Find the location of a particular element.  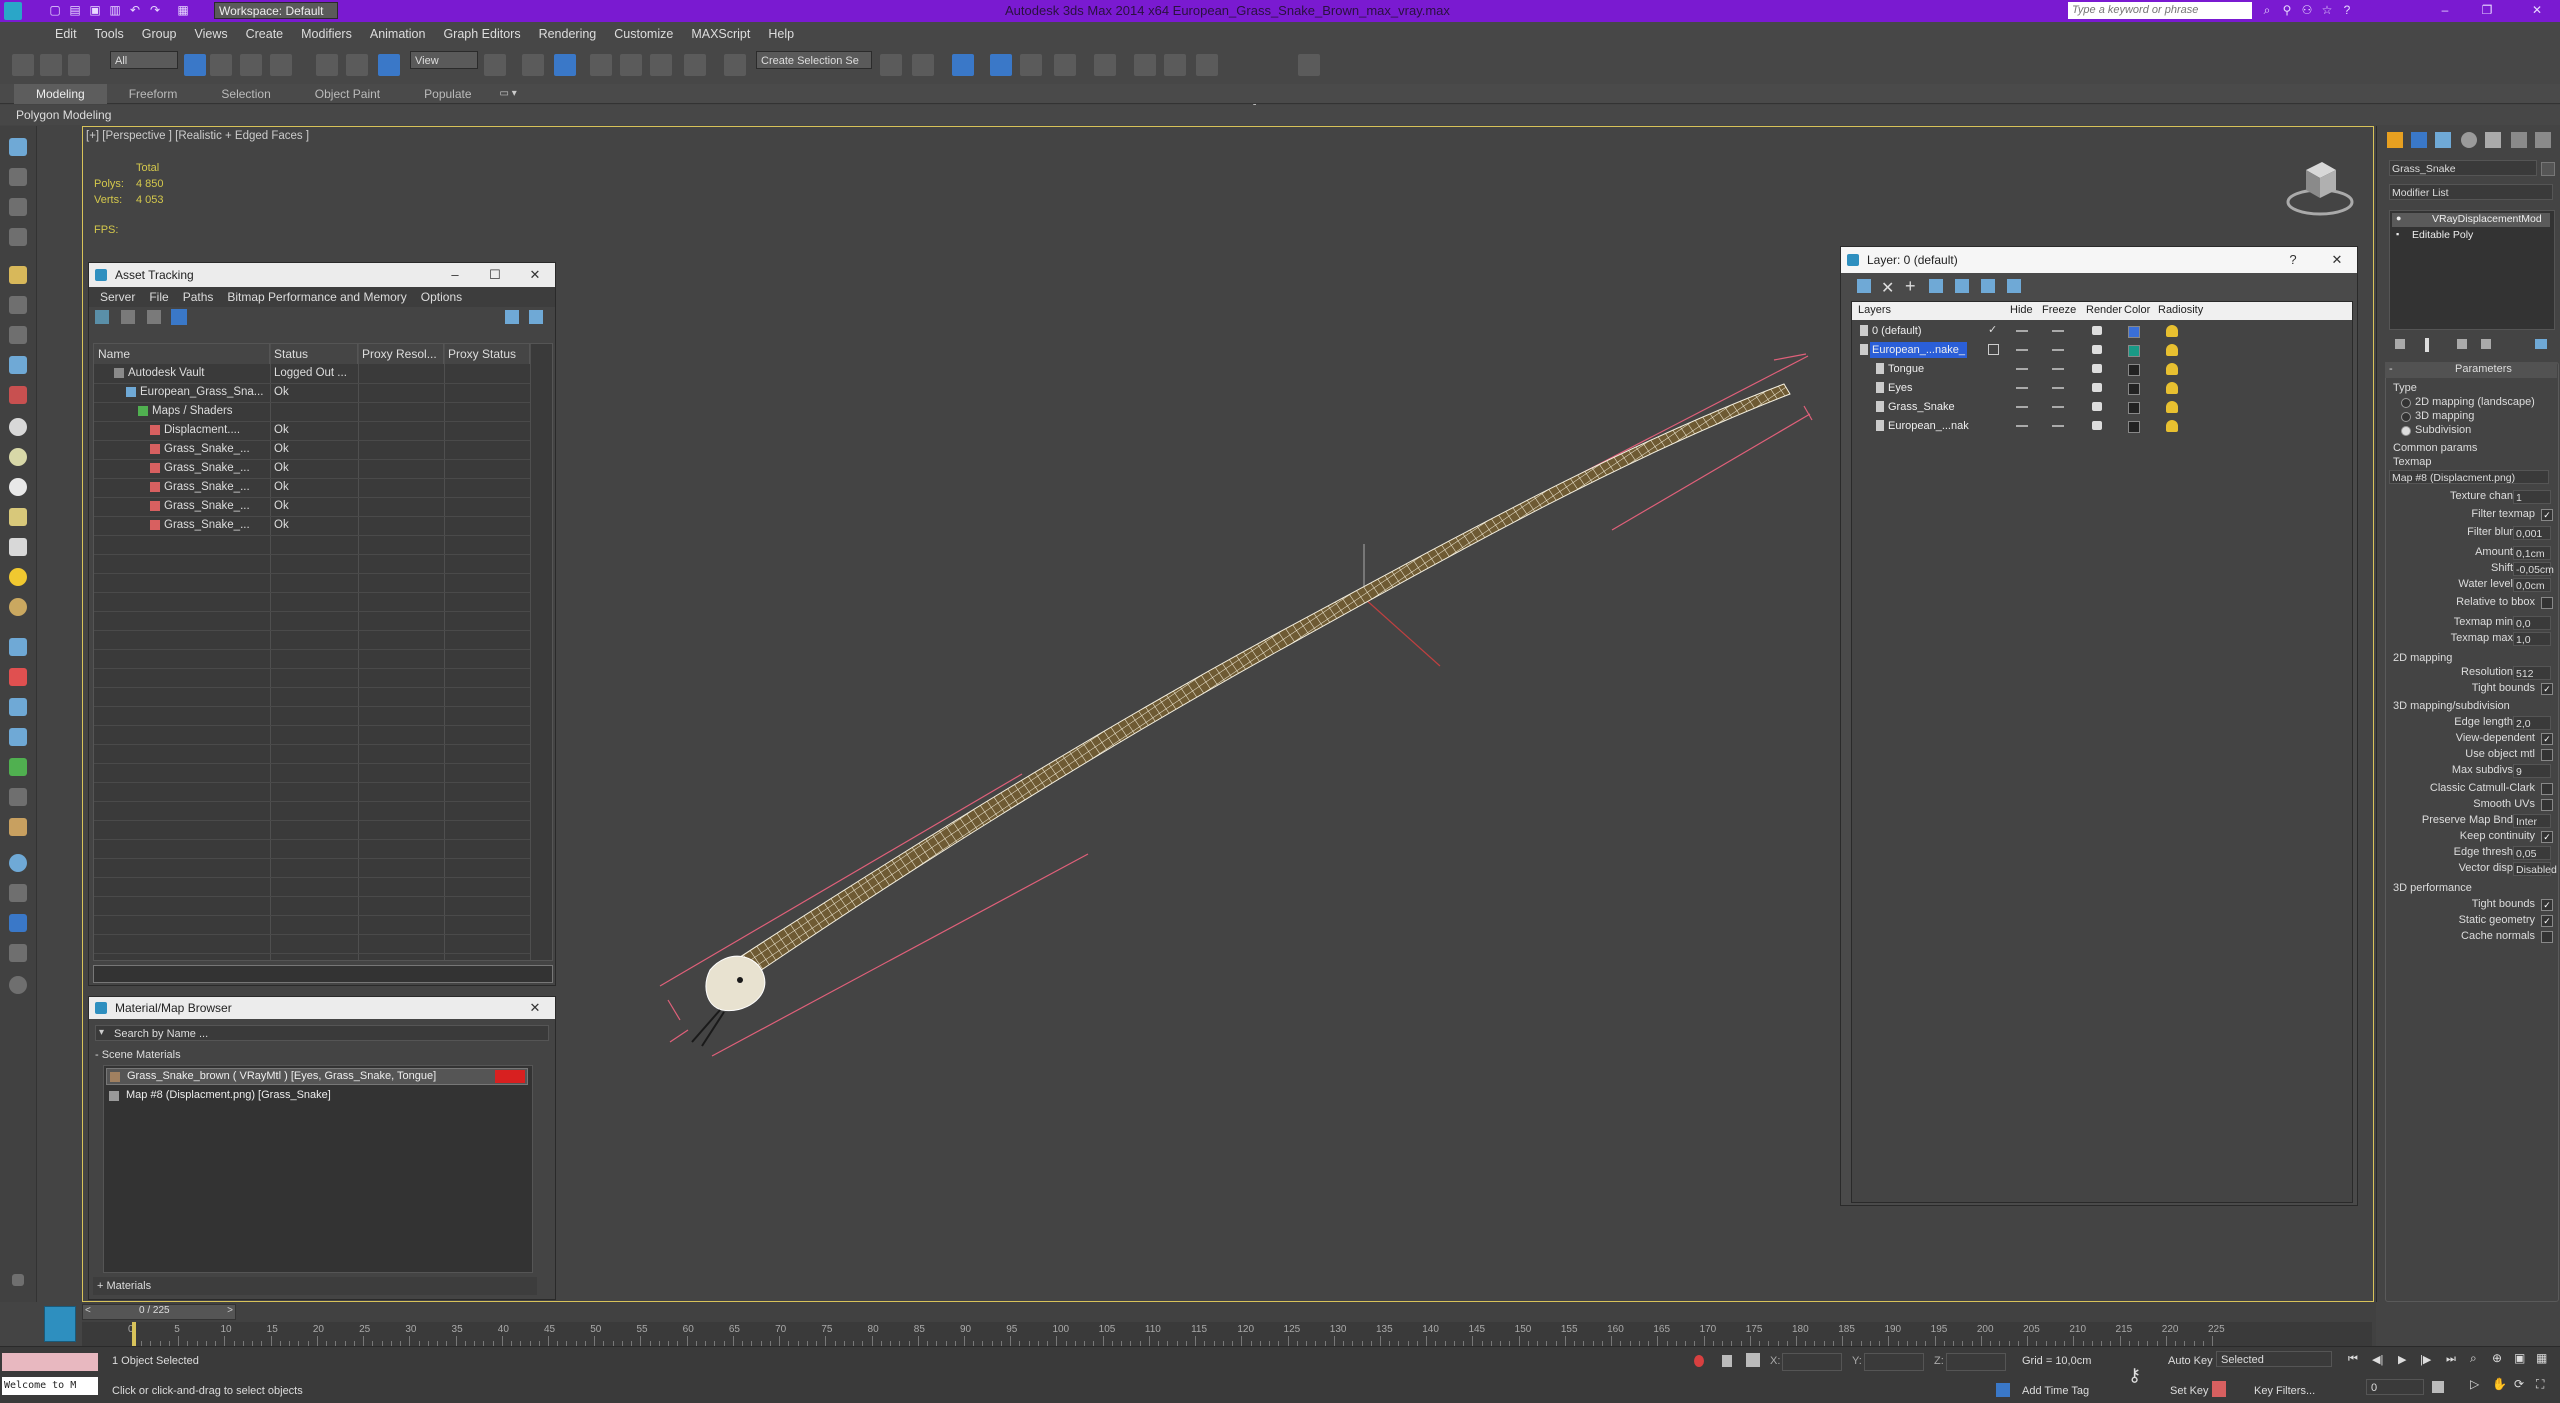

spacewarp-icon is located at coordinates (18, 365).